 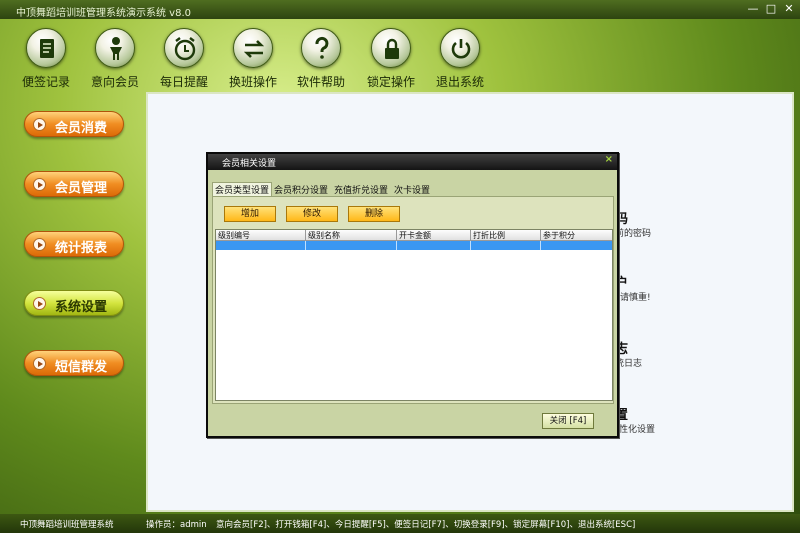 What do you see at coordinates (390, 82) in the screenshot?
I see `toolbar-label: 锁定操作` at bounding box center [390, 82].